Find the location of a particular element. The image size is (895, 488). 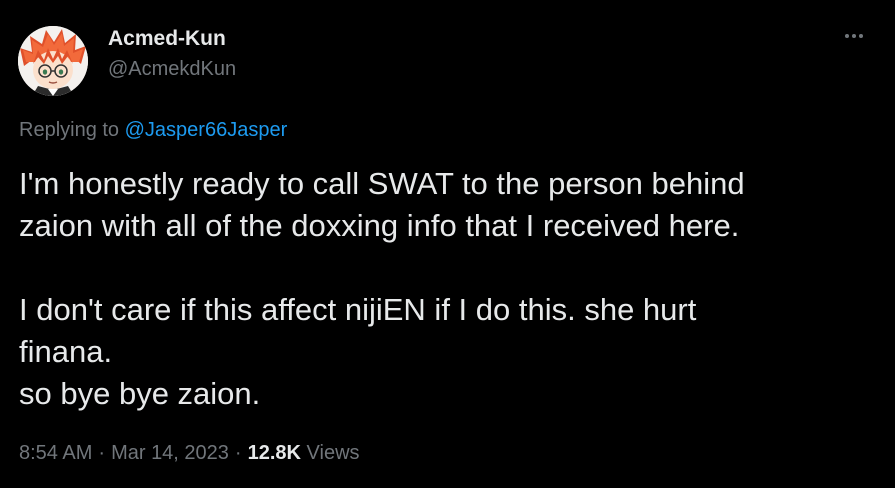

tweet-timestamp-link: 8:54 AM · Mar 14, 2023 is located at coordinates (124, 453).